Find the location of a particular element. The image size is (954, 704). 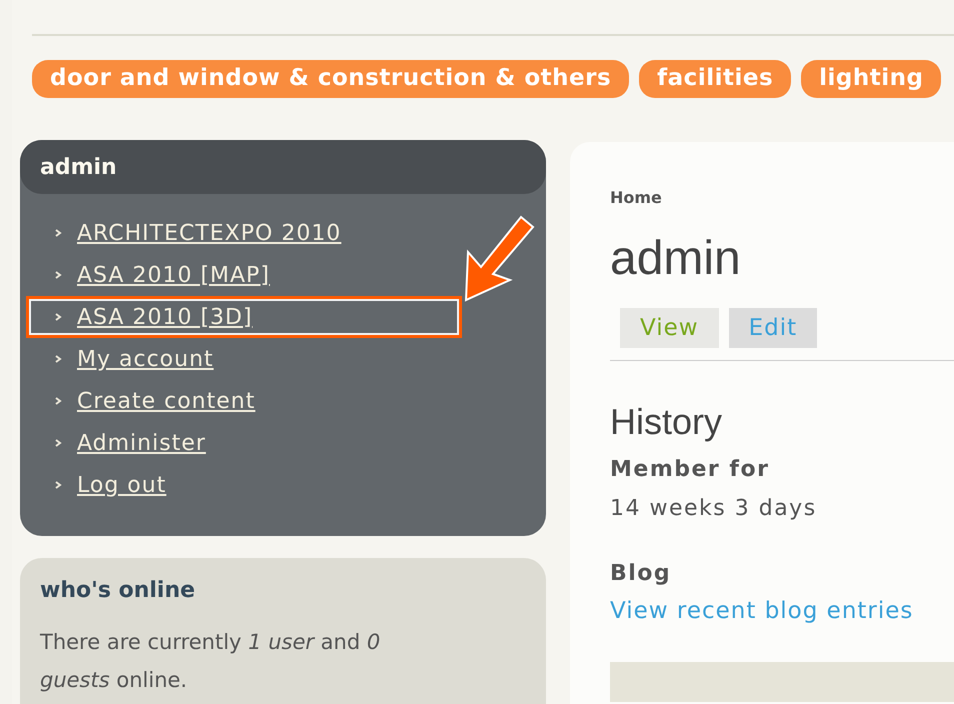

field-value: 14 weeks 3 days is located at coordinates (714, 508).